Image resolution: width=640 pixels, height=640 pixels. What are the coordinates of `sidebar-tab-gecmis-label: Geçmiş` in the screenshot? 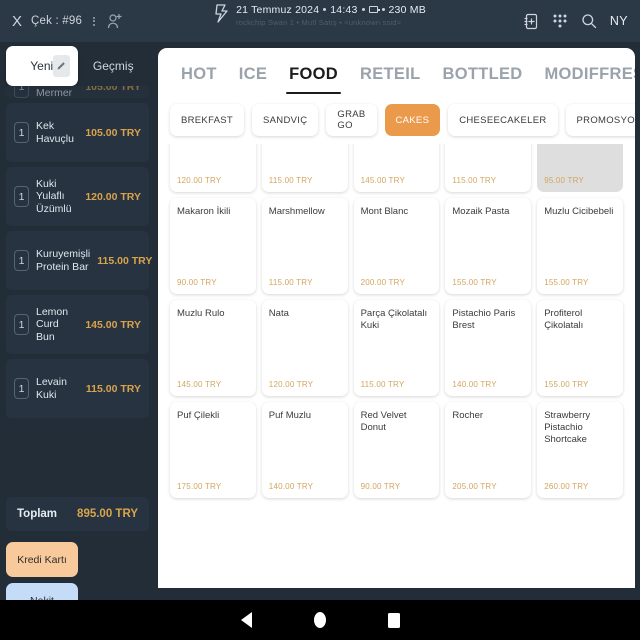 It's located at (113, 66).